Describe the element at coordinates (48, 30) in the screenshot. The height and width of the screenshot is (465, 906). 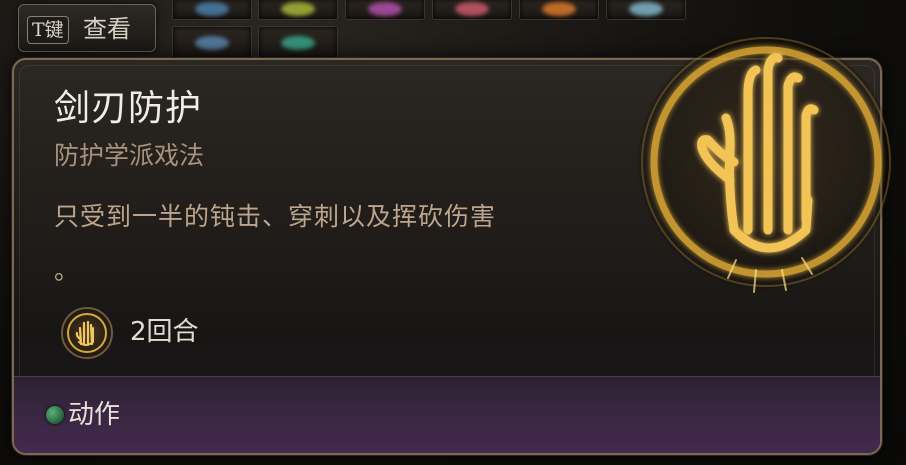
I see `keyboard-key-badge: T键` at that location.